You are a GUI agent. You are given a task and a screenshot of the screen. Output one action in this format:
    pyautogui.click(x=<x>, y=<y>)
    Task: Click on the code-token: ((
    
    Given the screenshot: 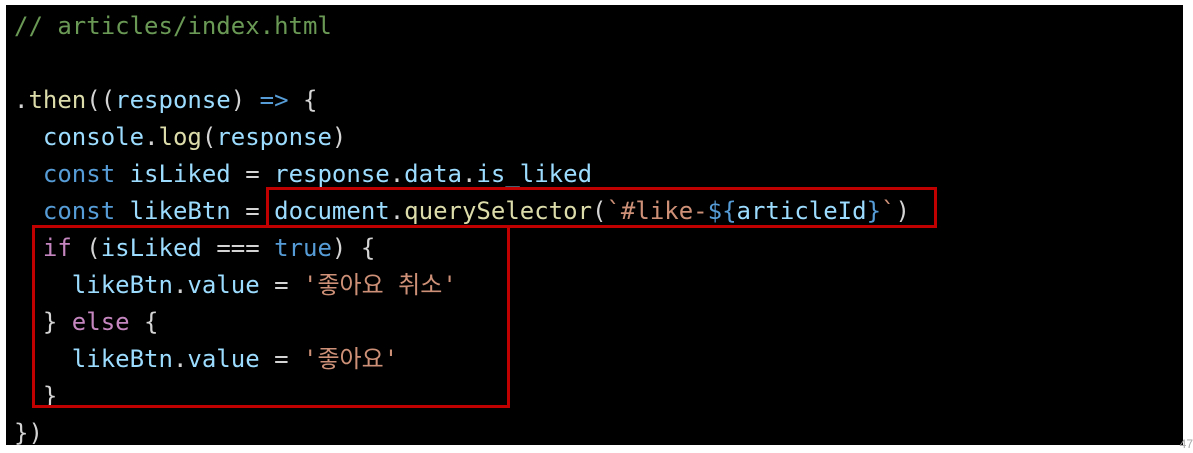 What is the action you would take?
    pyautogui.click(x=101, y=100)
    